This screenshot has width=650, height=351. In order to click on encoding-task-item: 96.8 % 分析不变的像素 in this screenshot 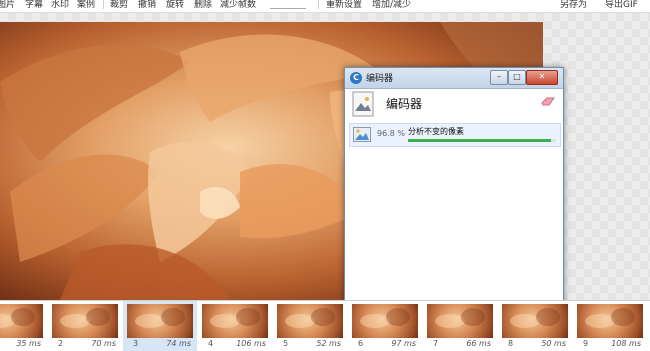, I will do `click(455, 135)`.